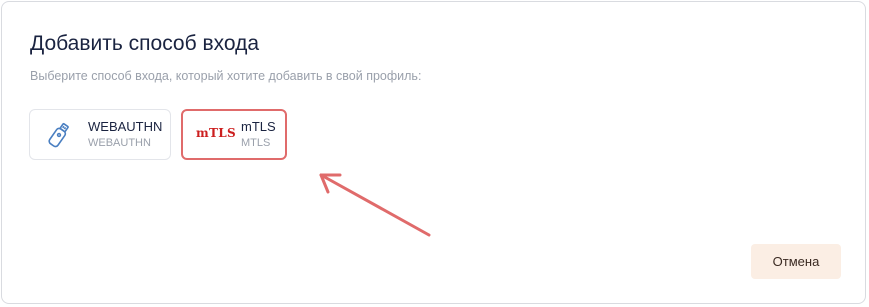 This screenshot has height=307, width=869. What do you see at coordinates (796, 261) in the screenshot?
I see `cancel-button: Отмена` at bounding box center [796, 261].